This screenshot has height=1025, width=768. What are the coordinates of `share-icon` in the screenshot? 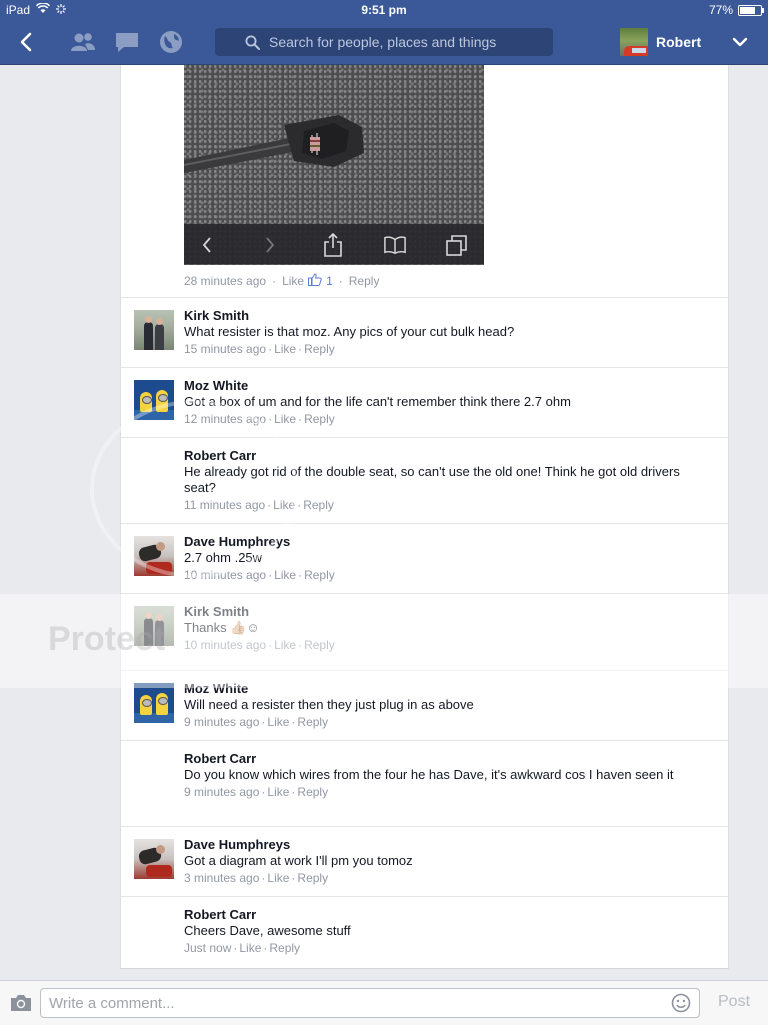 It's located at (333, 245).